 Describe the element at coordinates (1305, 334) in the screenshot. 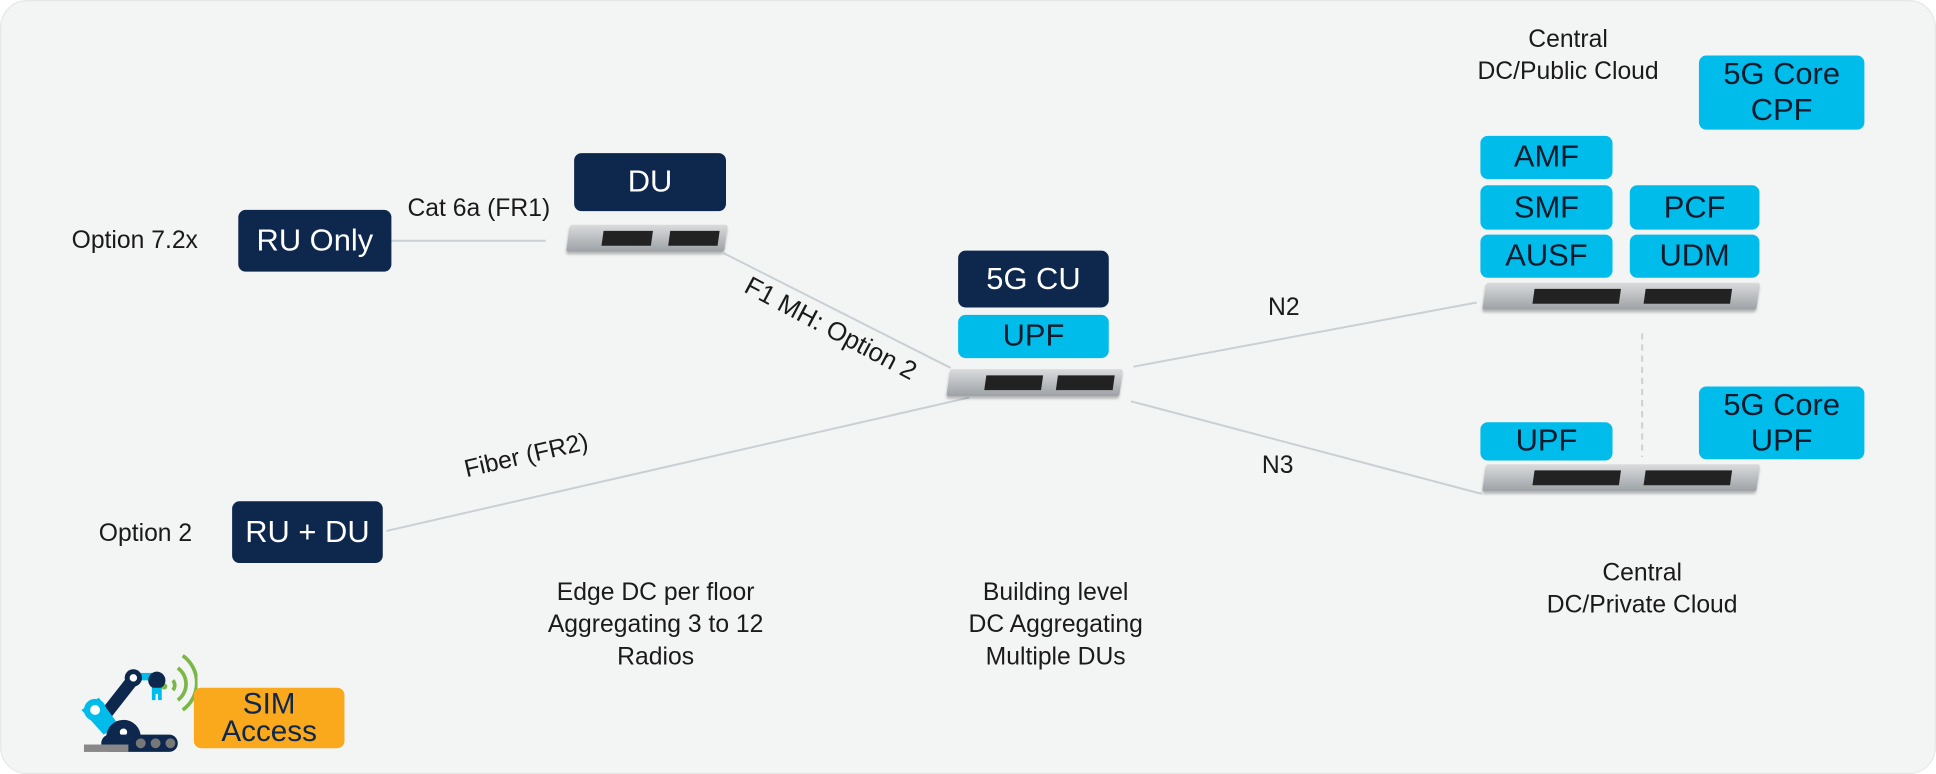

I see `link-n2` at that location.